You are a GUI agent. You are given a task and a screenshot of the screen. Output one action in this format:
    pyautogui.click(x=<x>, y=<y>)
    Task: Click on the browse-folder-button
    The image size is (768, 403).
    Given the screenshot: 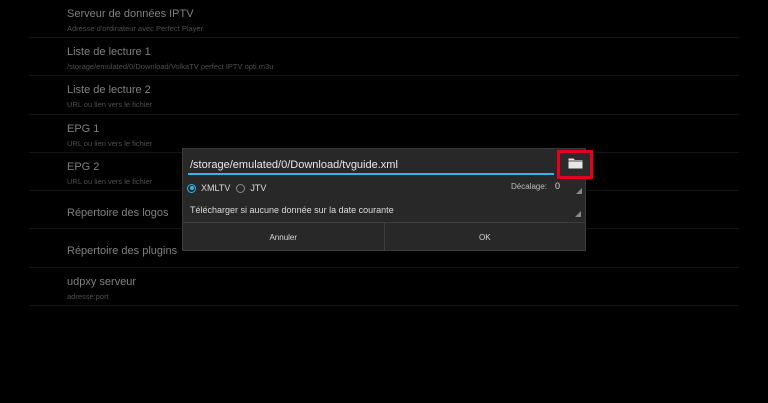 What is the action you would take?
    pyautogui.click(x=575, y=164)
    